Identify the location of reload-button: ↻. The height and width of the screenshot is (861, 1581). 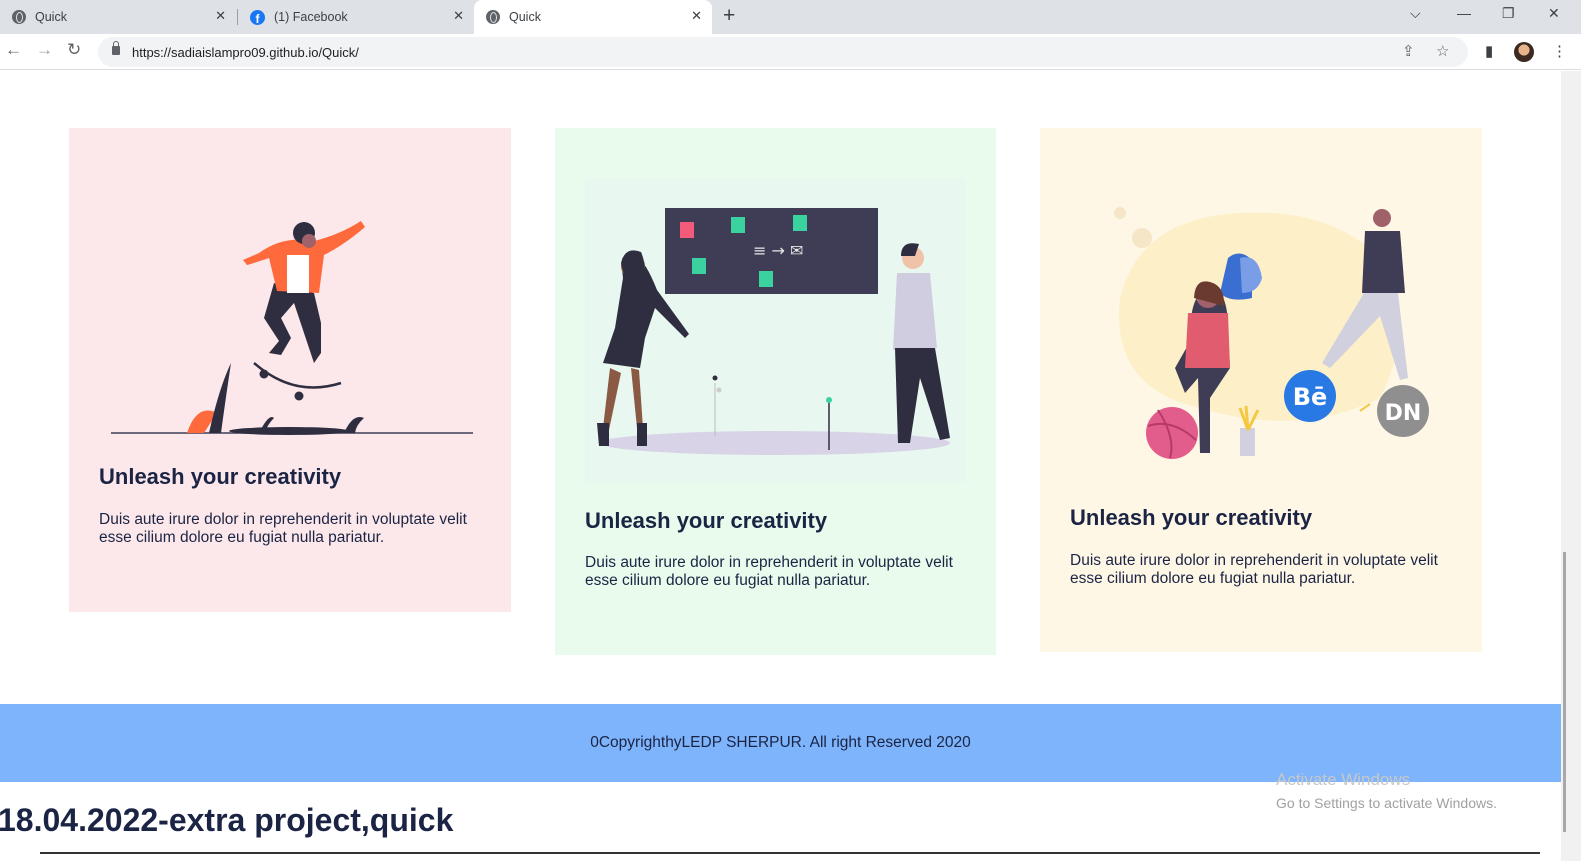
(74, 50).